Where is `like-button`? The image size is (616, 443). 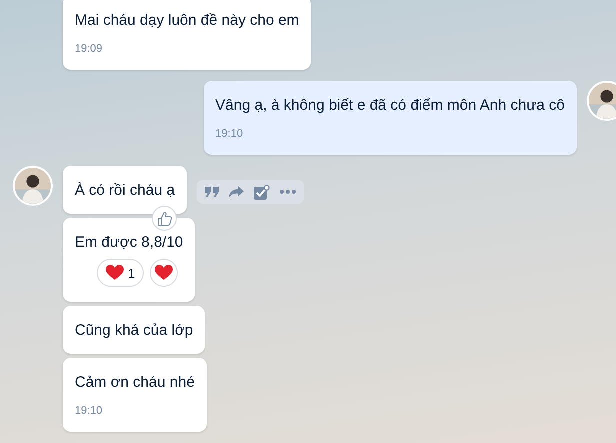
like-button is located at coordinates (165, 218).